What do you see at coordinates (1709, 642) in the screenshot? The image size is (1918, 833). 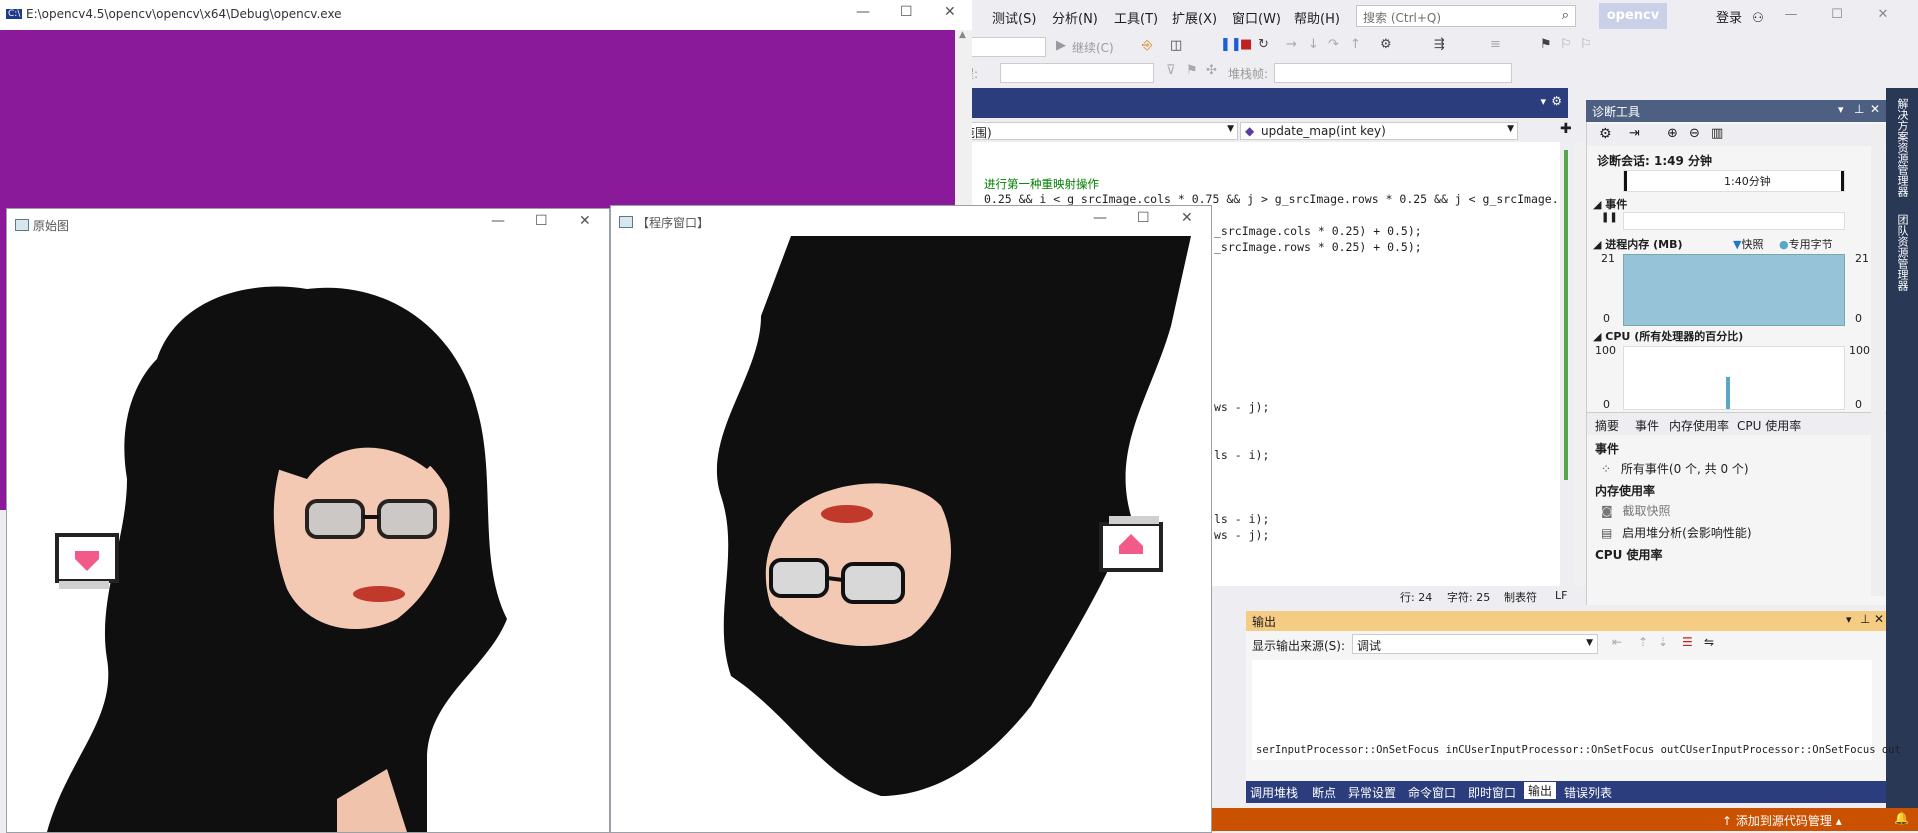 I see `word-wrap-icon: ⇋` at bounding box center [1709, 642].